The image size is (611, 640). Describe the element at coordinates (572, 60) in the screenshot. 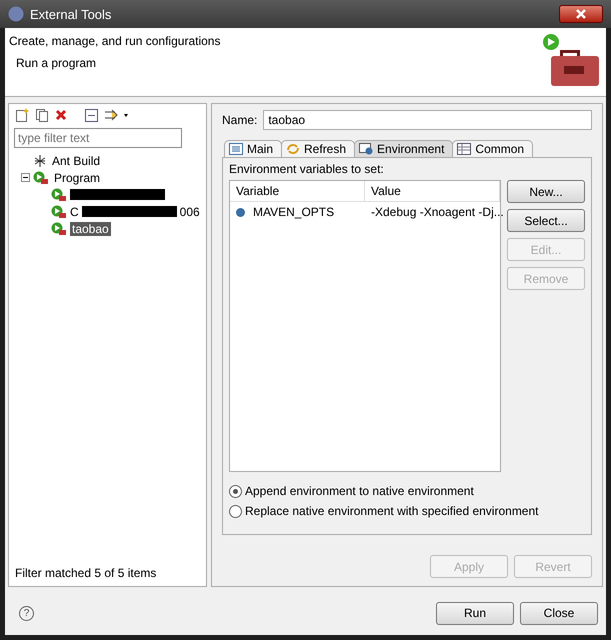

I see `toolbox-icon` at that location.